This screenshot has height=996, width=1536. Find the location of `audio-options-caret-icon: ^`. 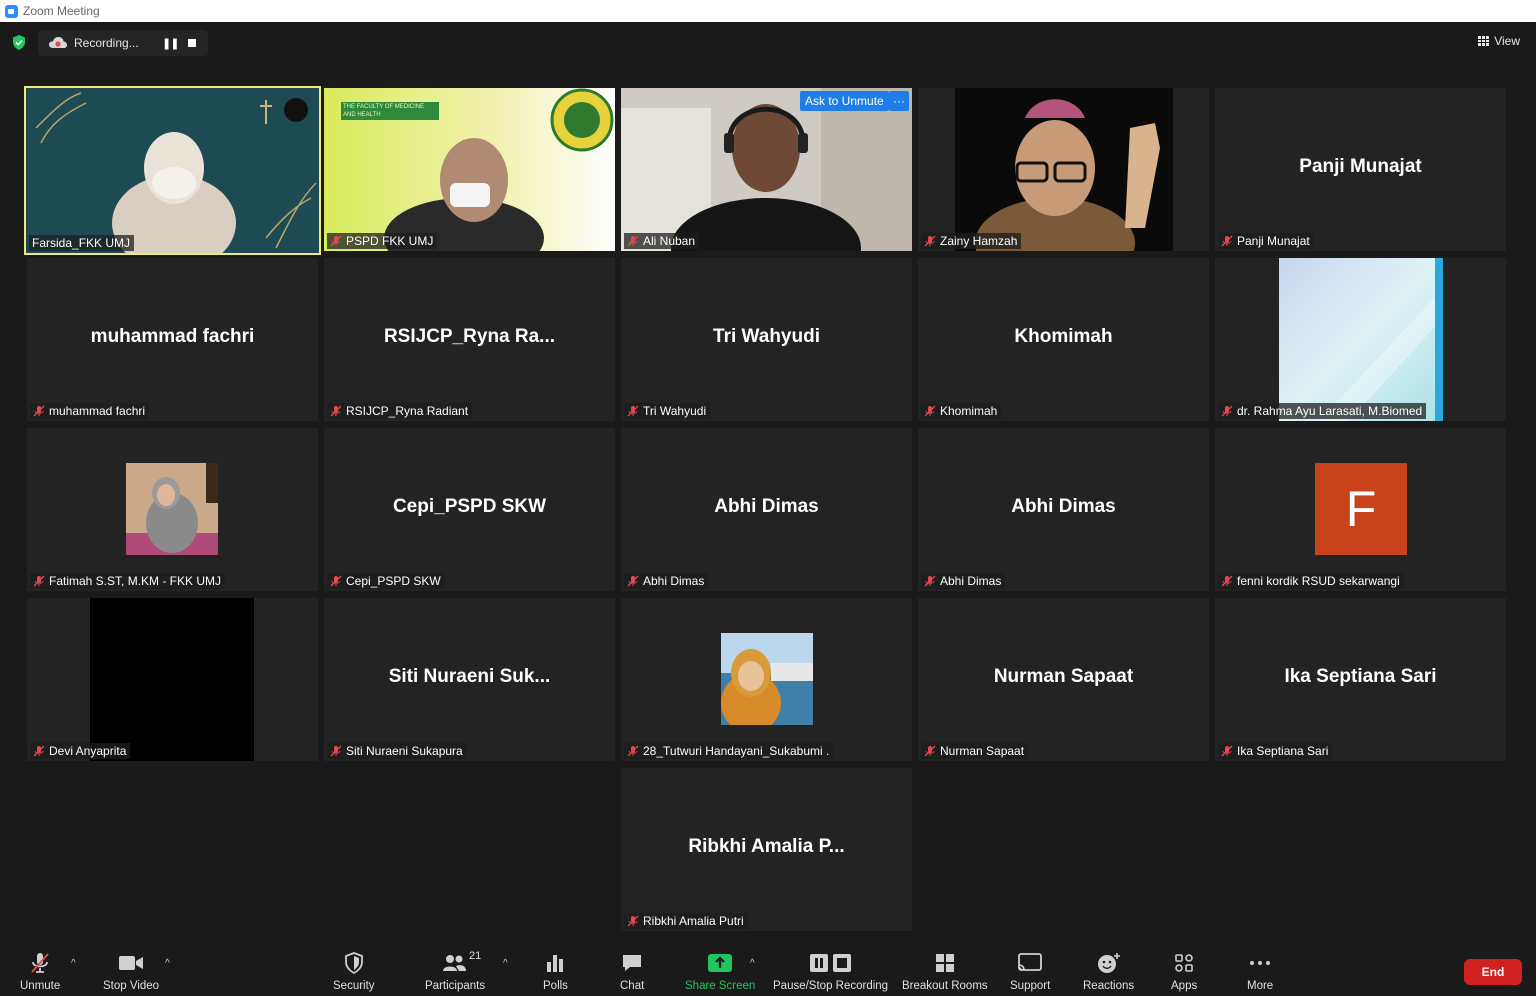

audio-options-caret-icon: ^ is located at coordinates (73, 963).